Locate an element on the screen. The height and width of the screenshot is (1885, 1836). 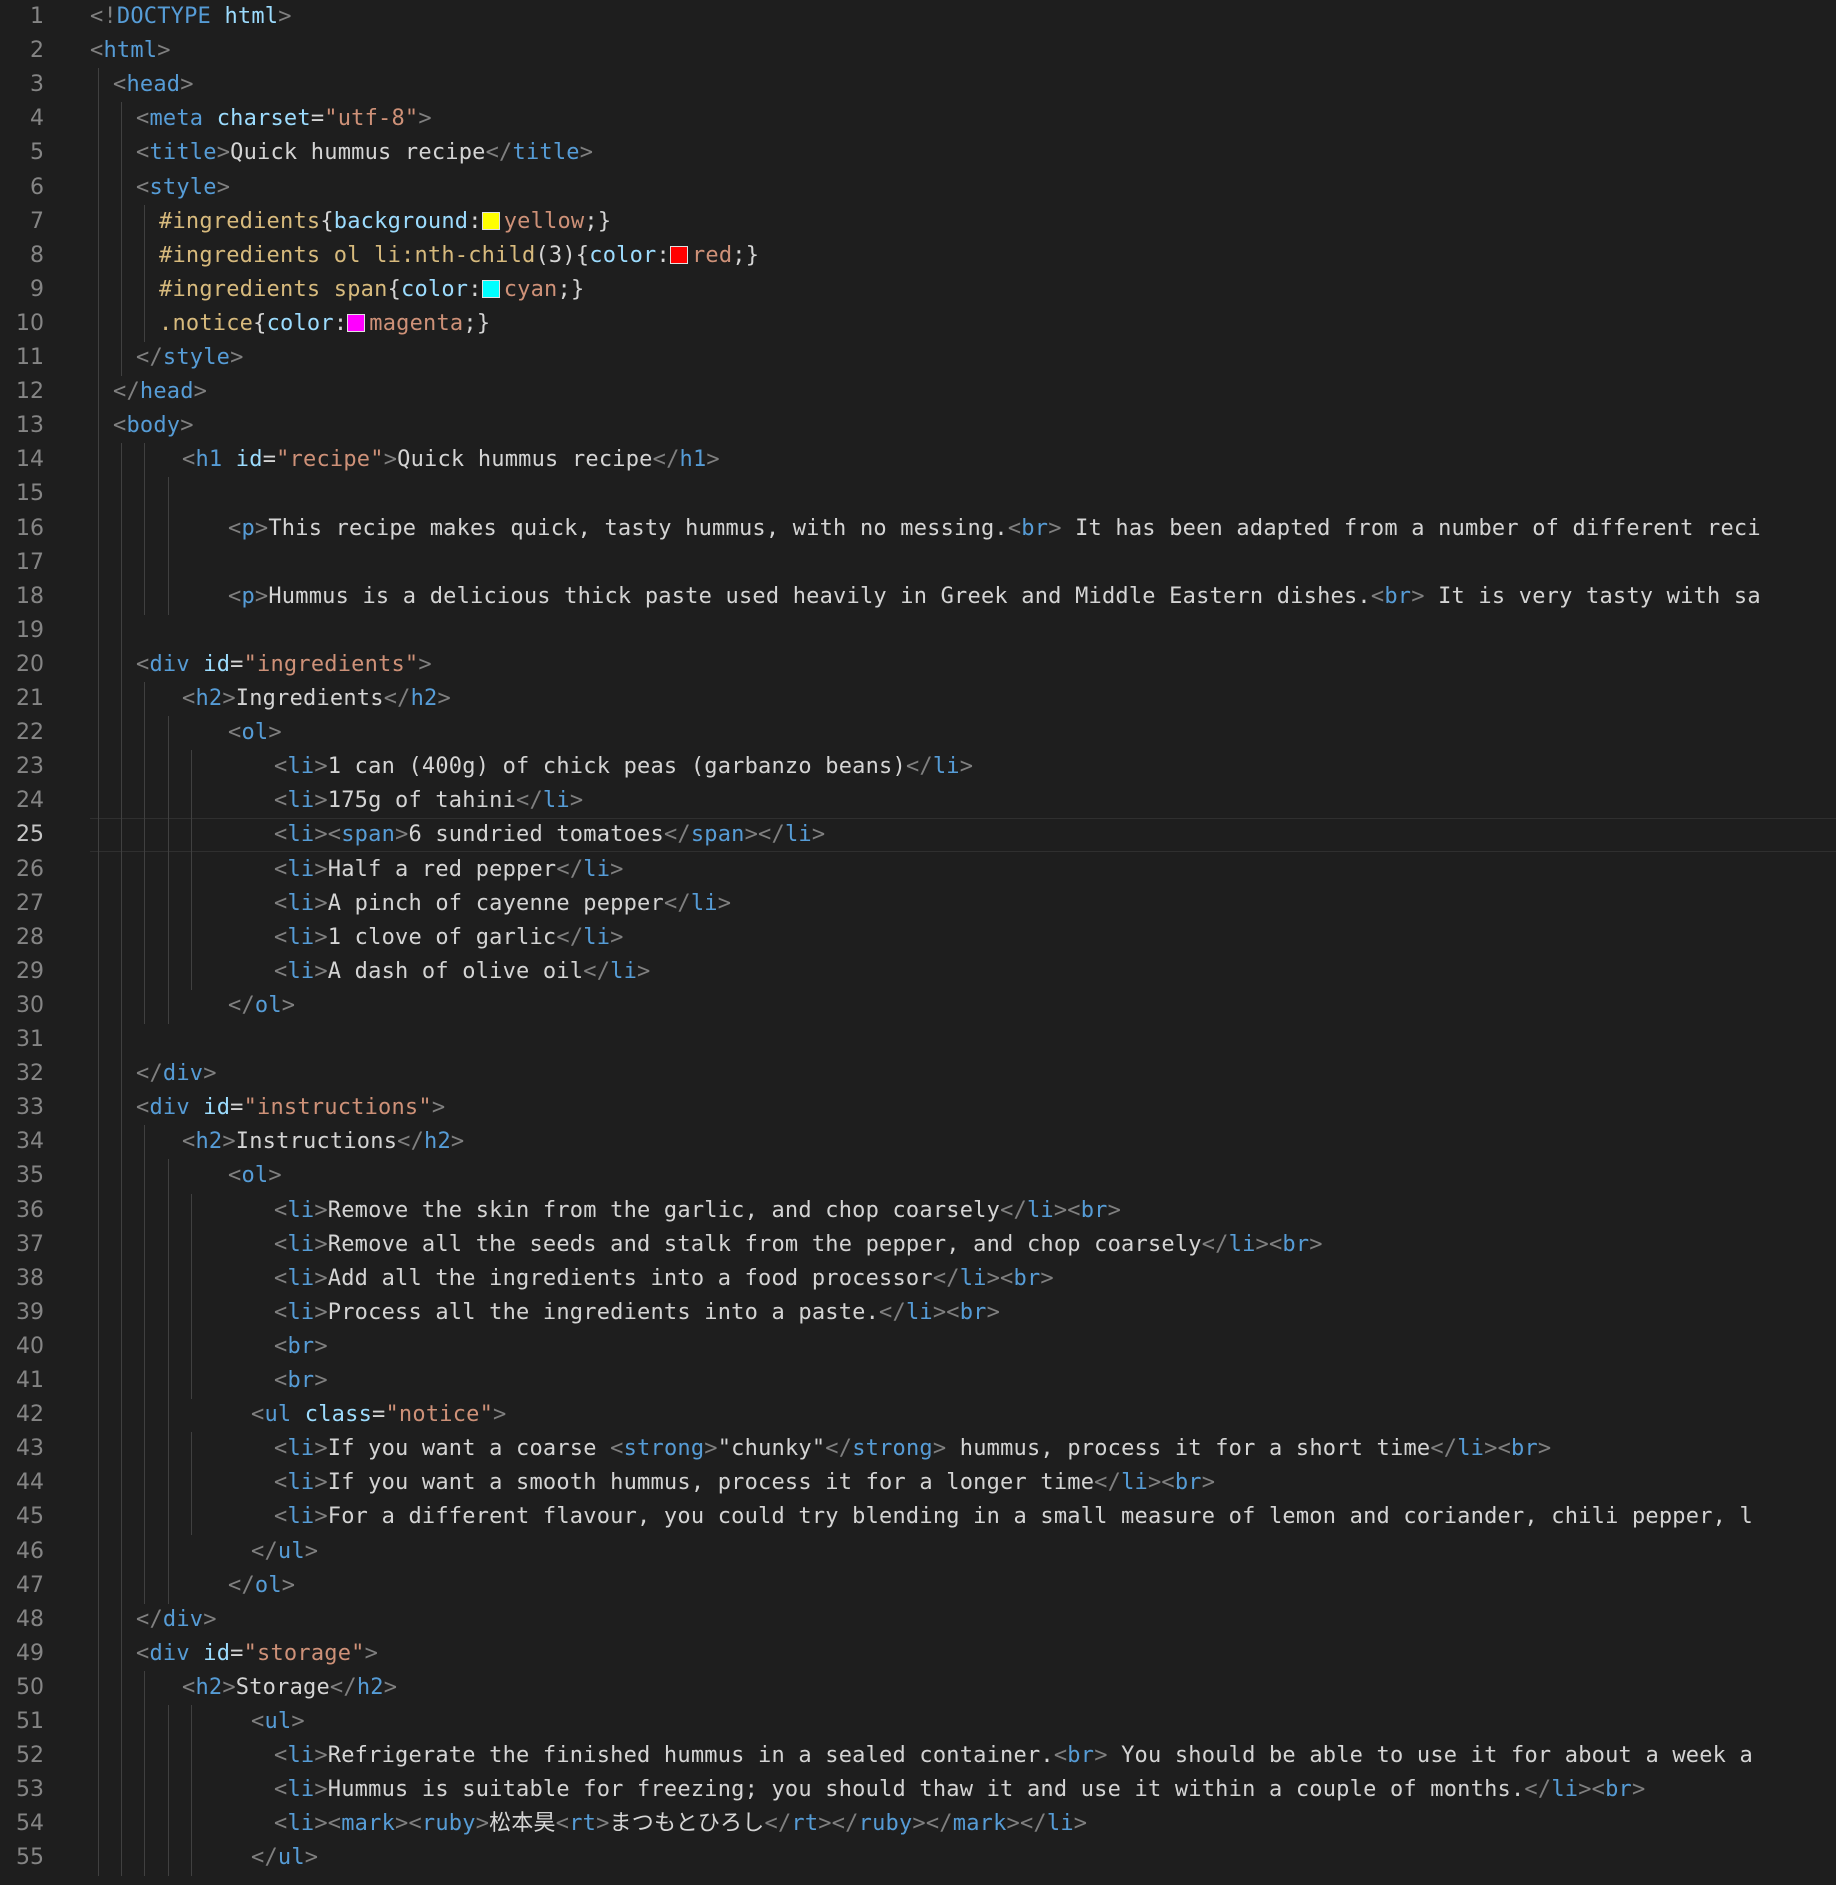
code-line: 28 <li>1 clove of garlic</li> is located at coordinates (918, 938).